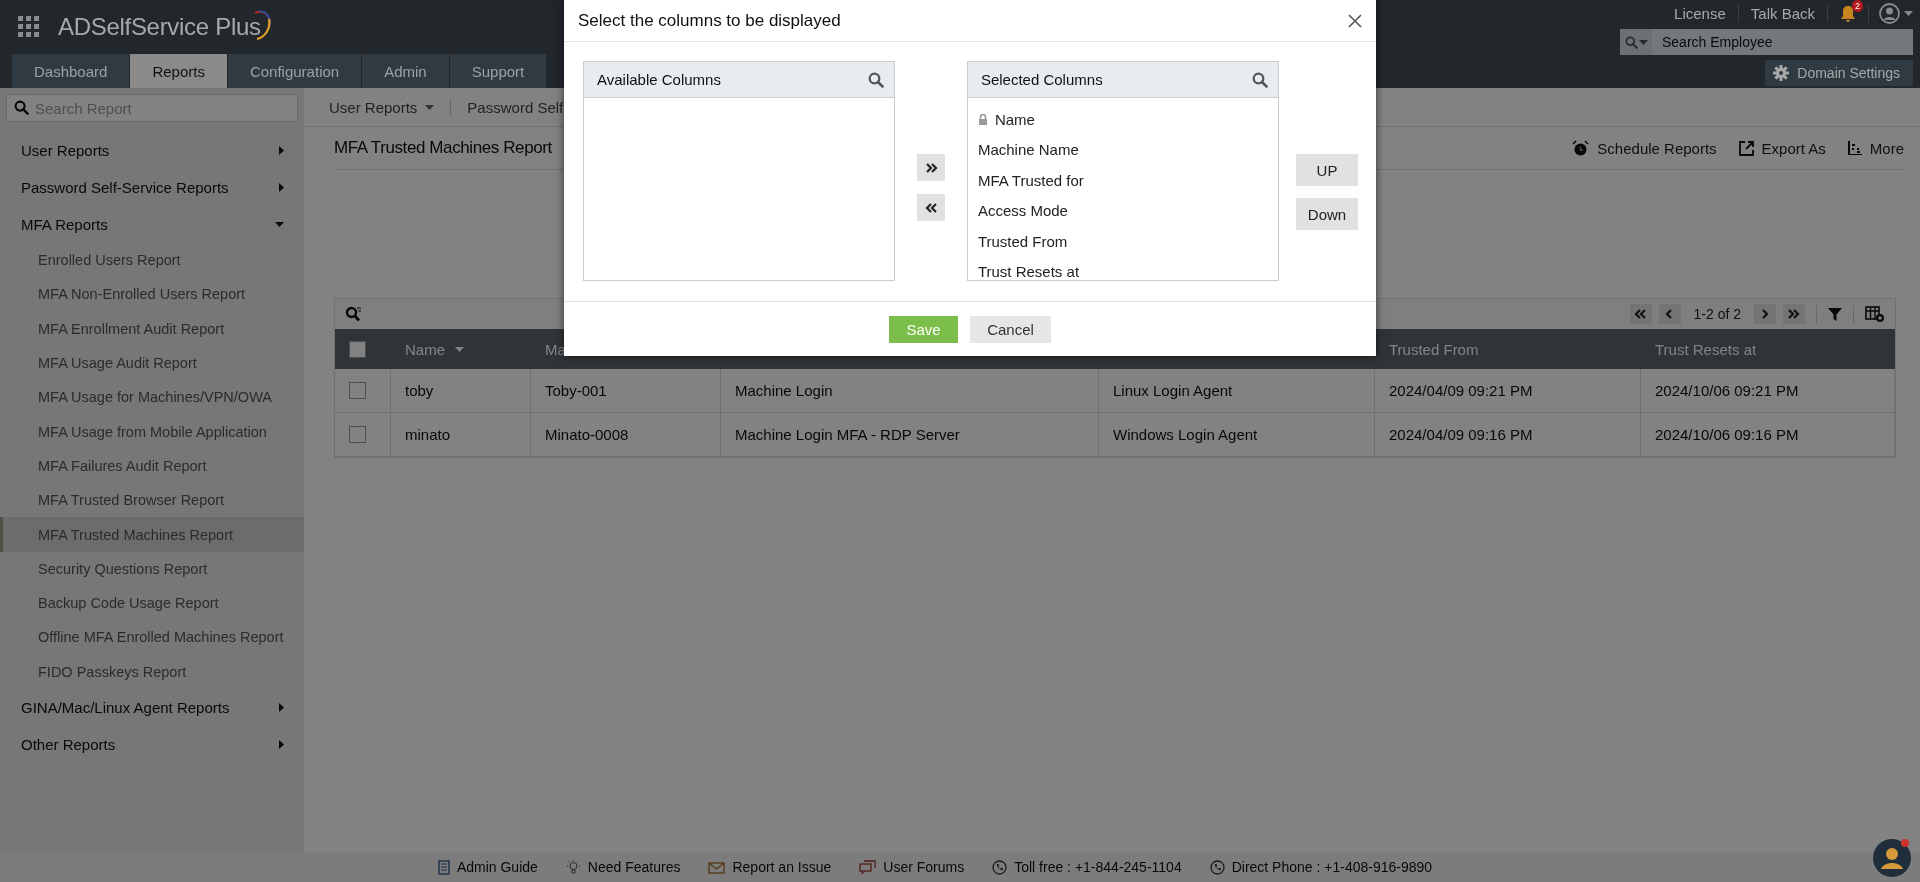  Describe the element at coordinates (152, 224) in the screenshot. I see `sidebar-group: MFA Reports` at that location.